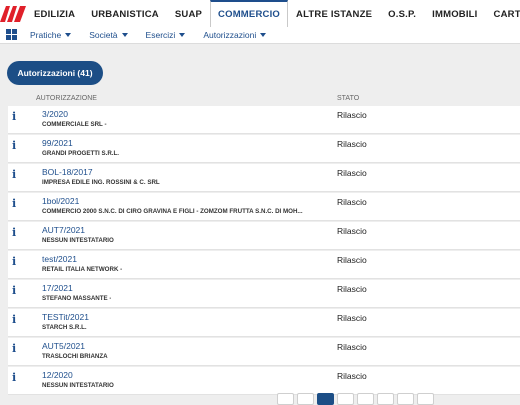 Image resolution: width=520 pixels, height=405 pixels. I want to click on holder-name: GRANDI PROGETTI S.R.L., so click(81, 153).